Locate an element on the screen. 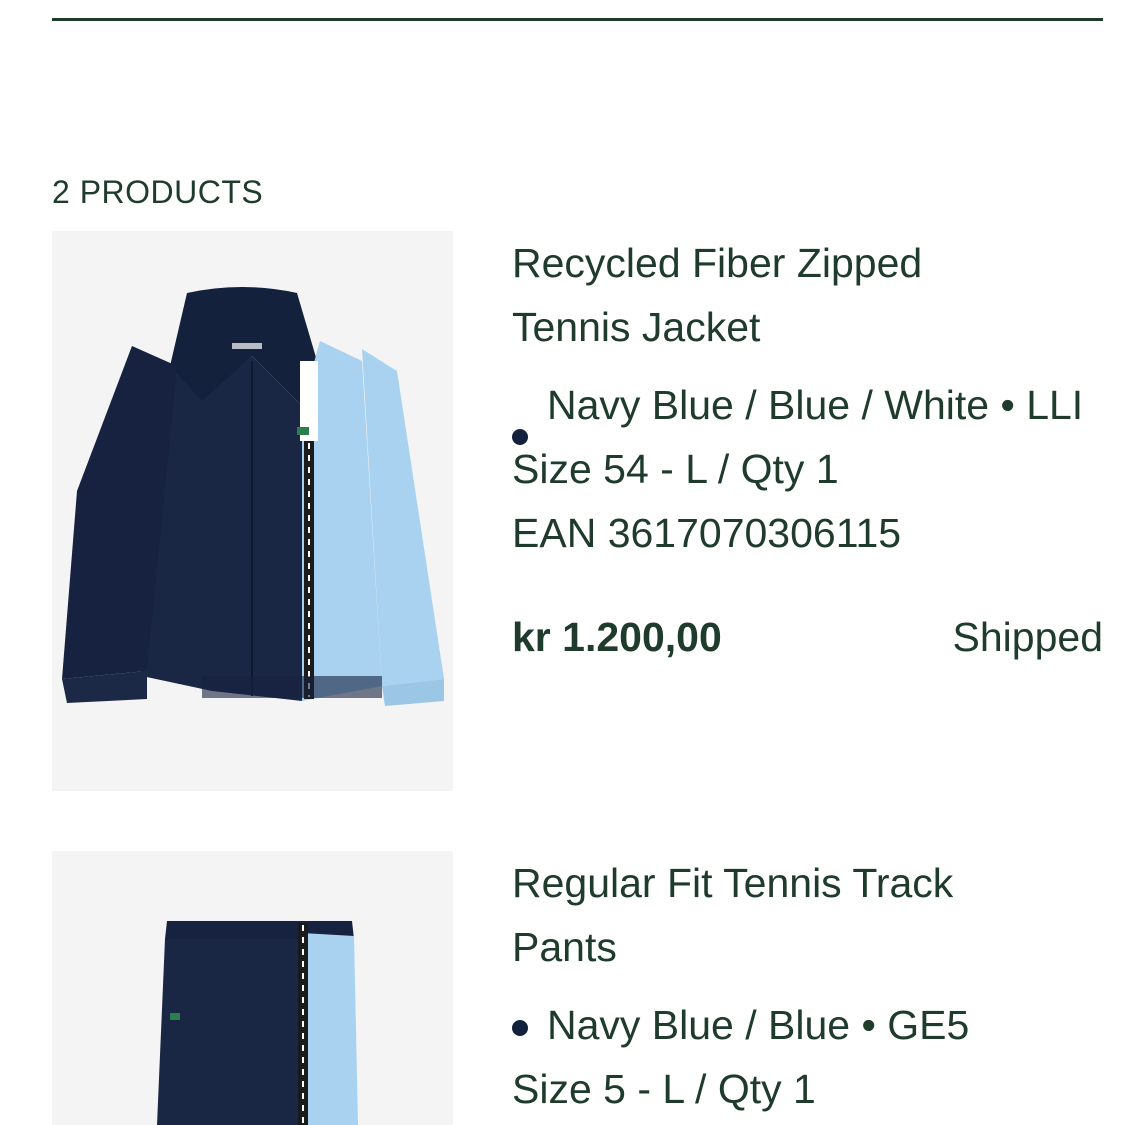 This screenshot has height=1125, width=1125. shipping-status: Shipped is located at coordinates (1027, 637).